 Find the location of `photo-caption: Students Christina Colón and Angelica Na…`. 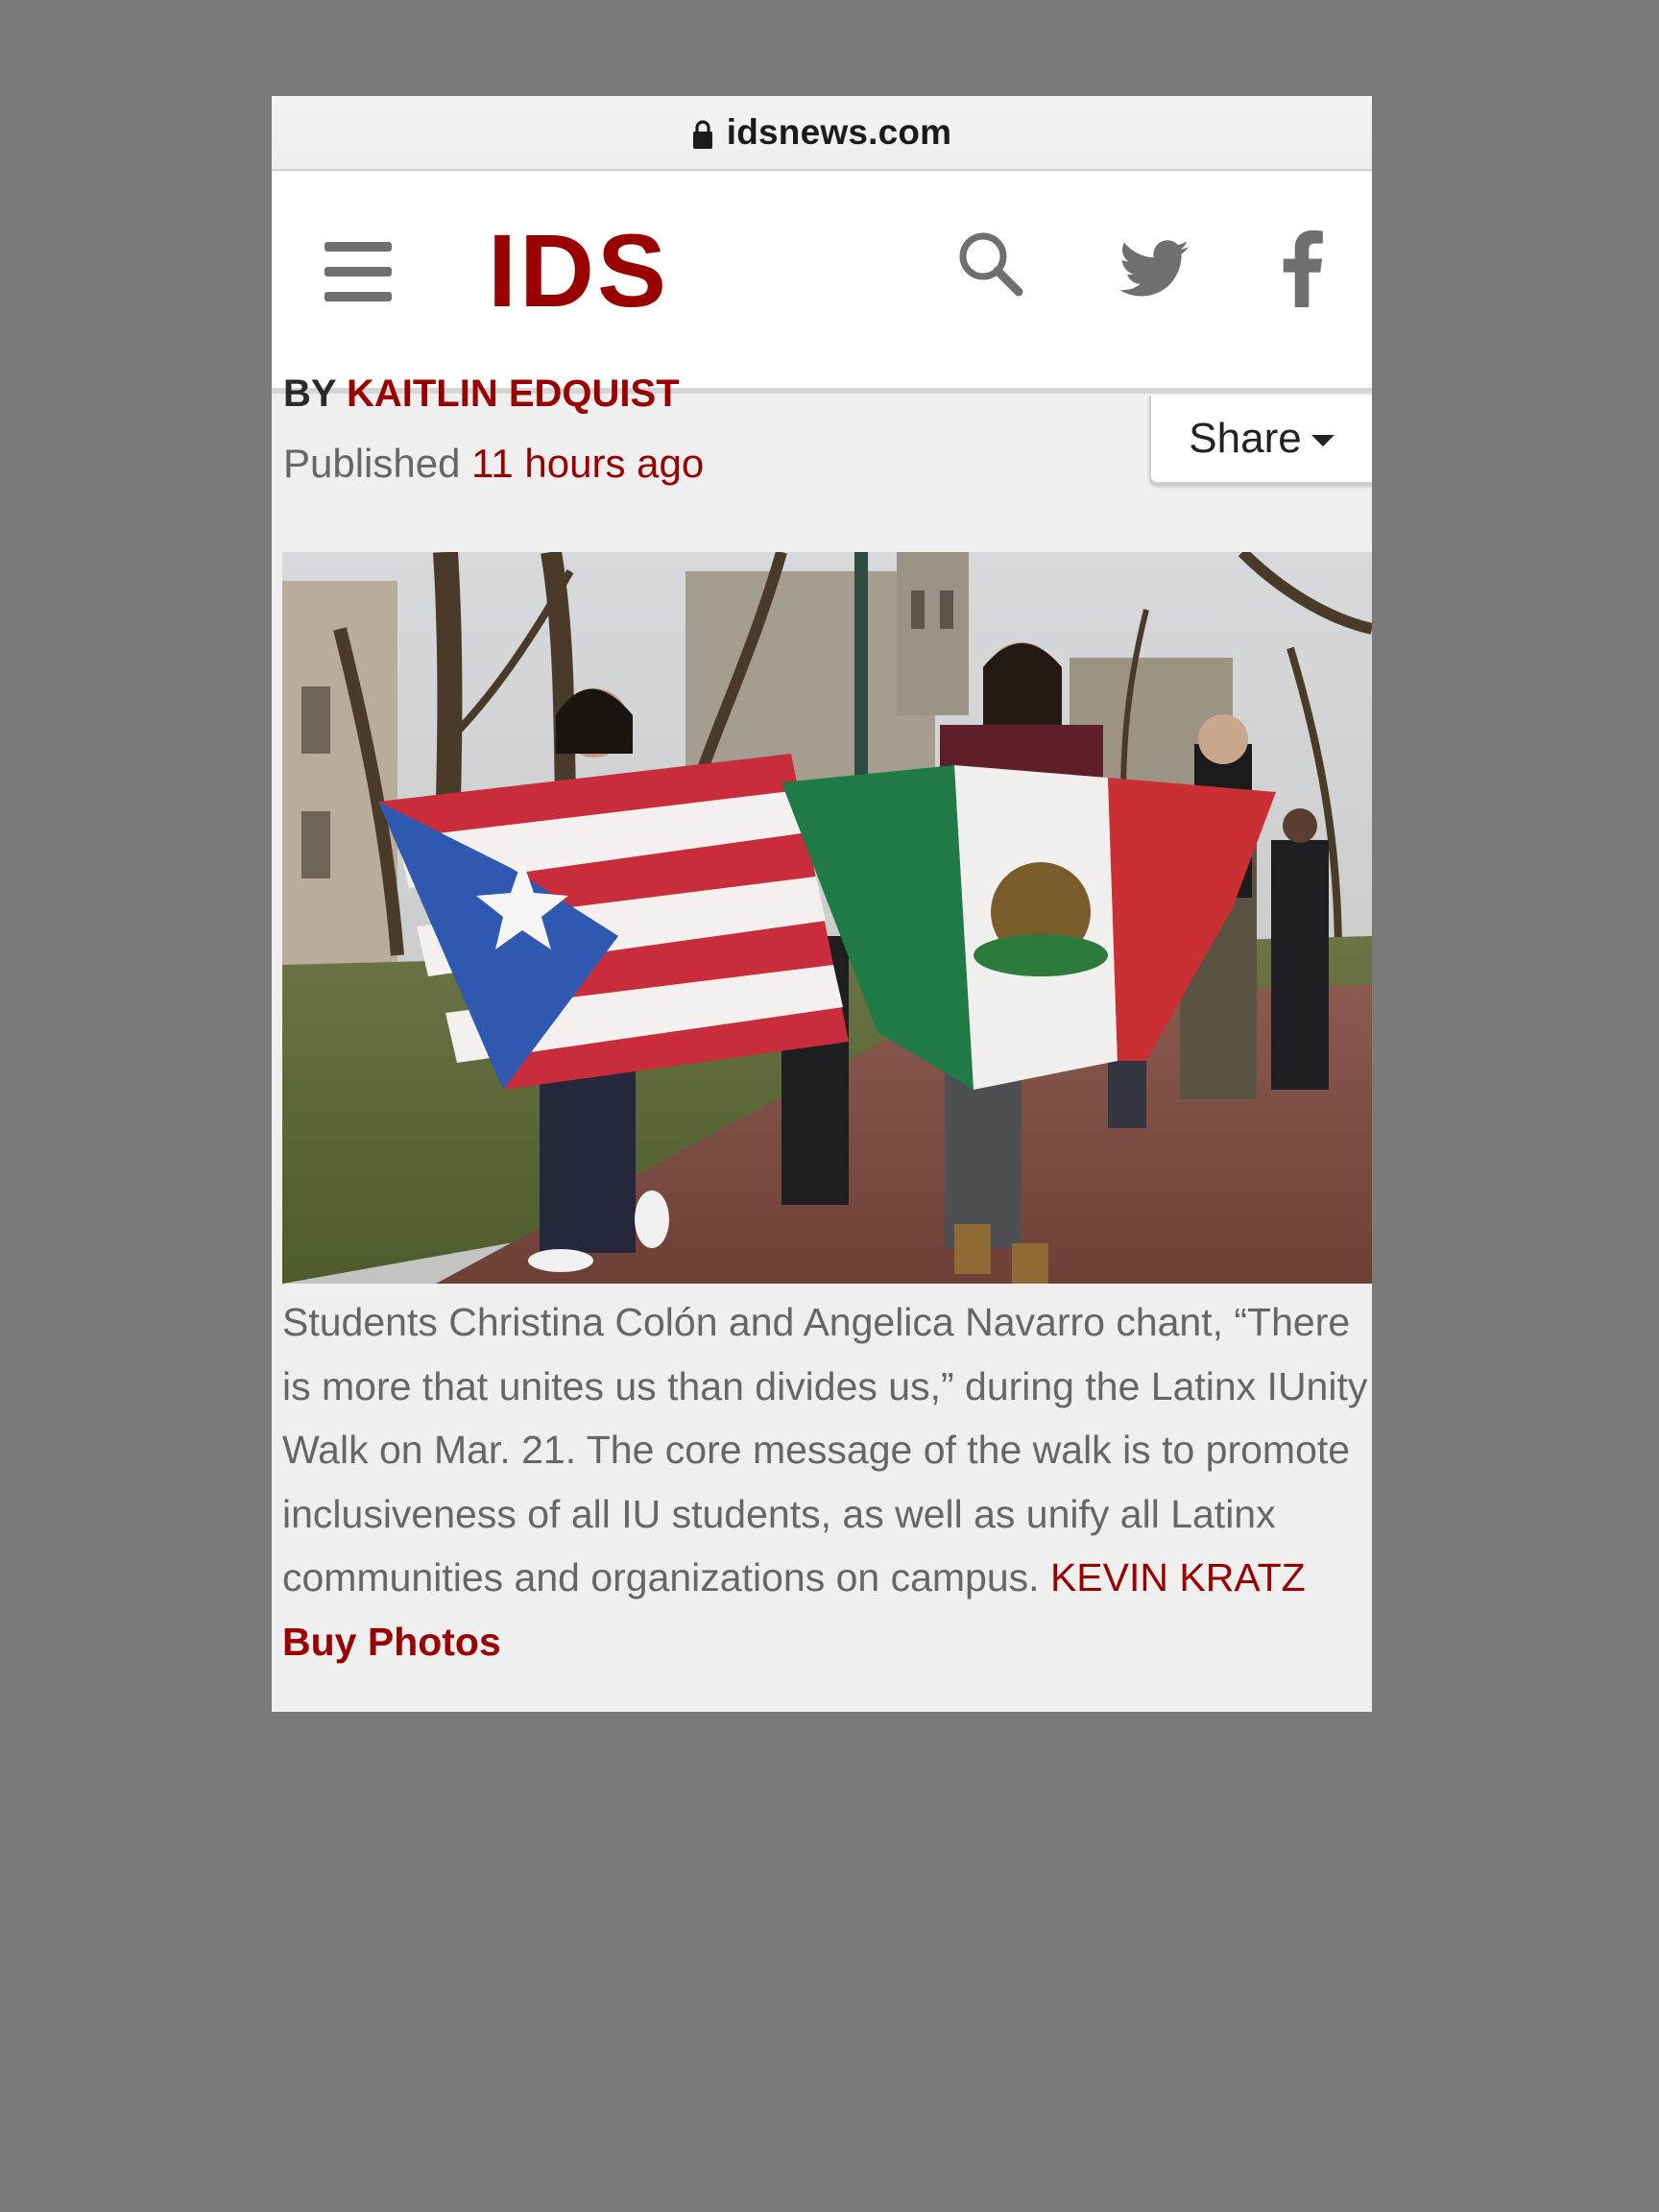

photo-caption: Students Christina Colón and Angelica Na… is located at coordinates (827, 1481).